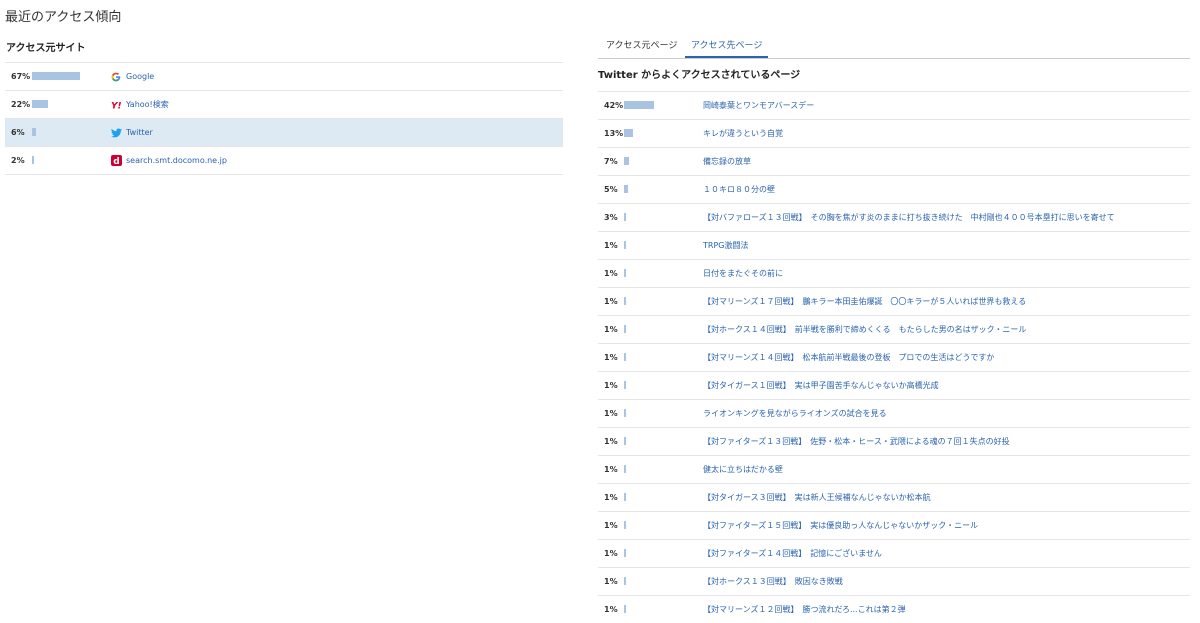  I want to click on destination-page-row: 42% 岡崎泰葉とワンモアバースデー, so click(894, 105).